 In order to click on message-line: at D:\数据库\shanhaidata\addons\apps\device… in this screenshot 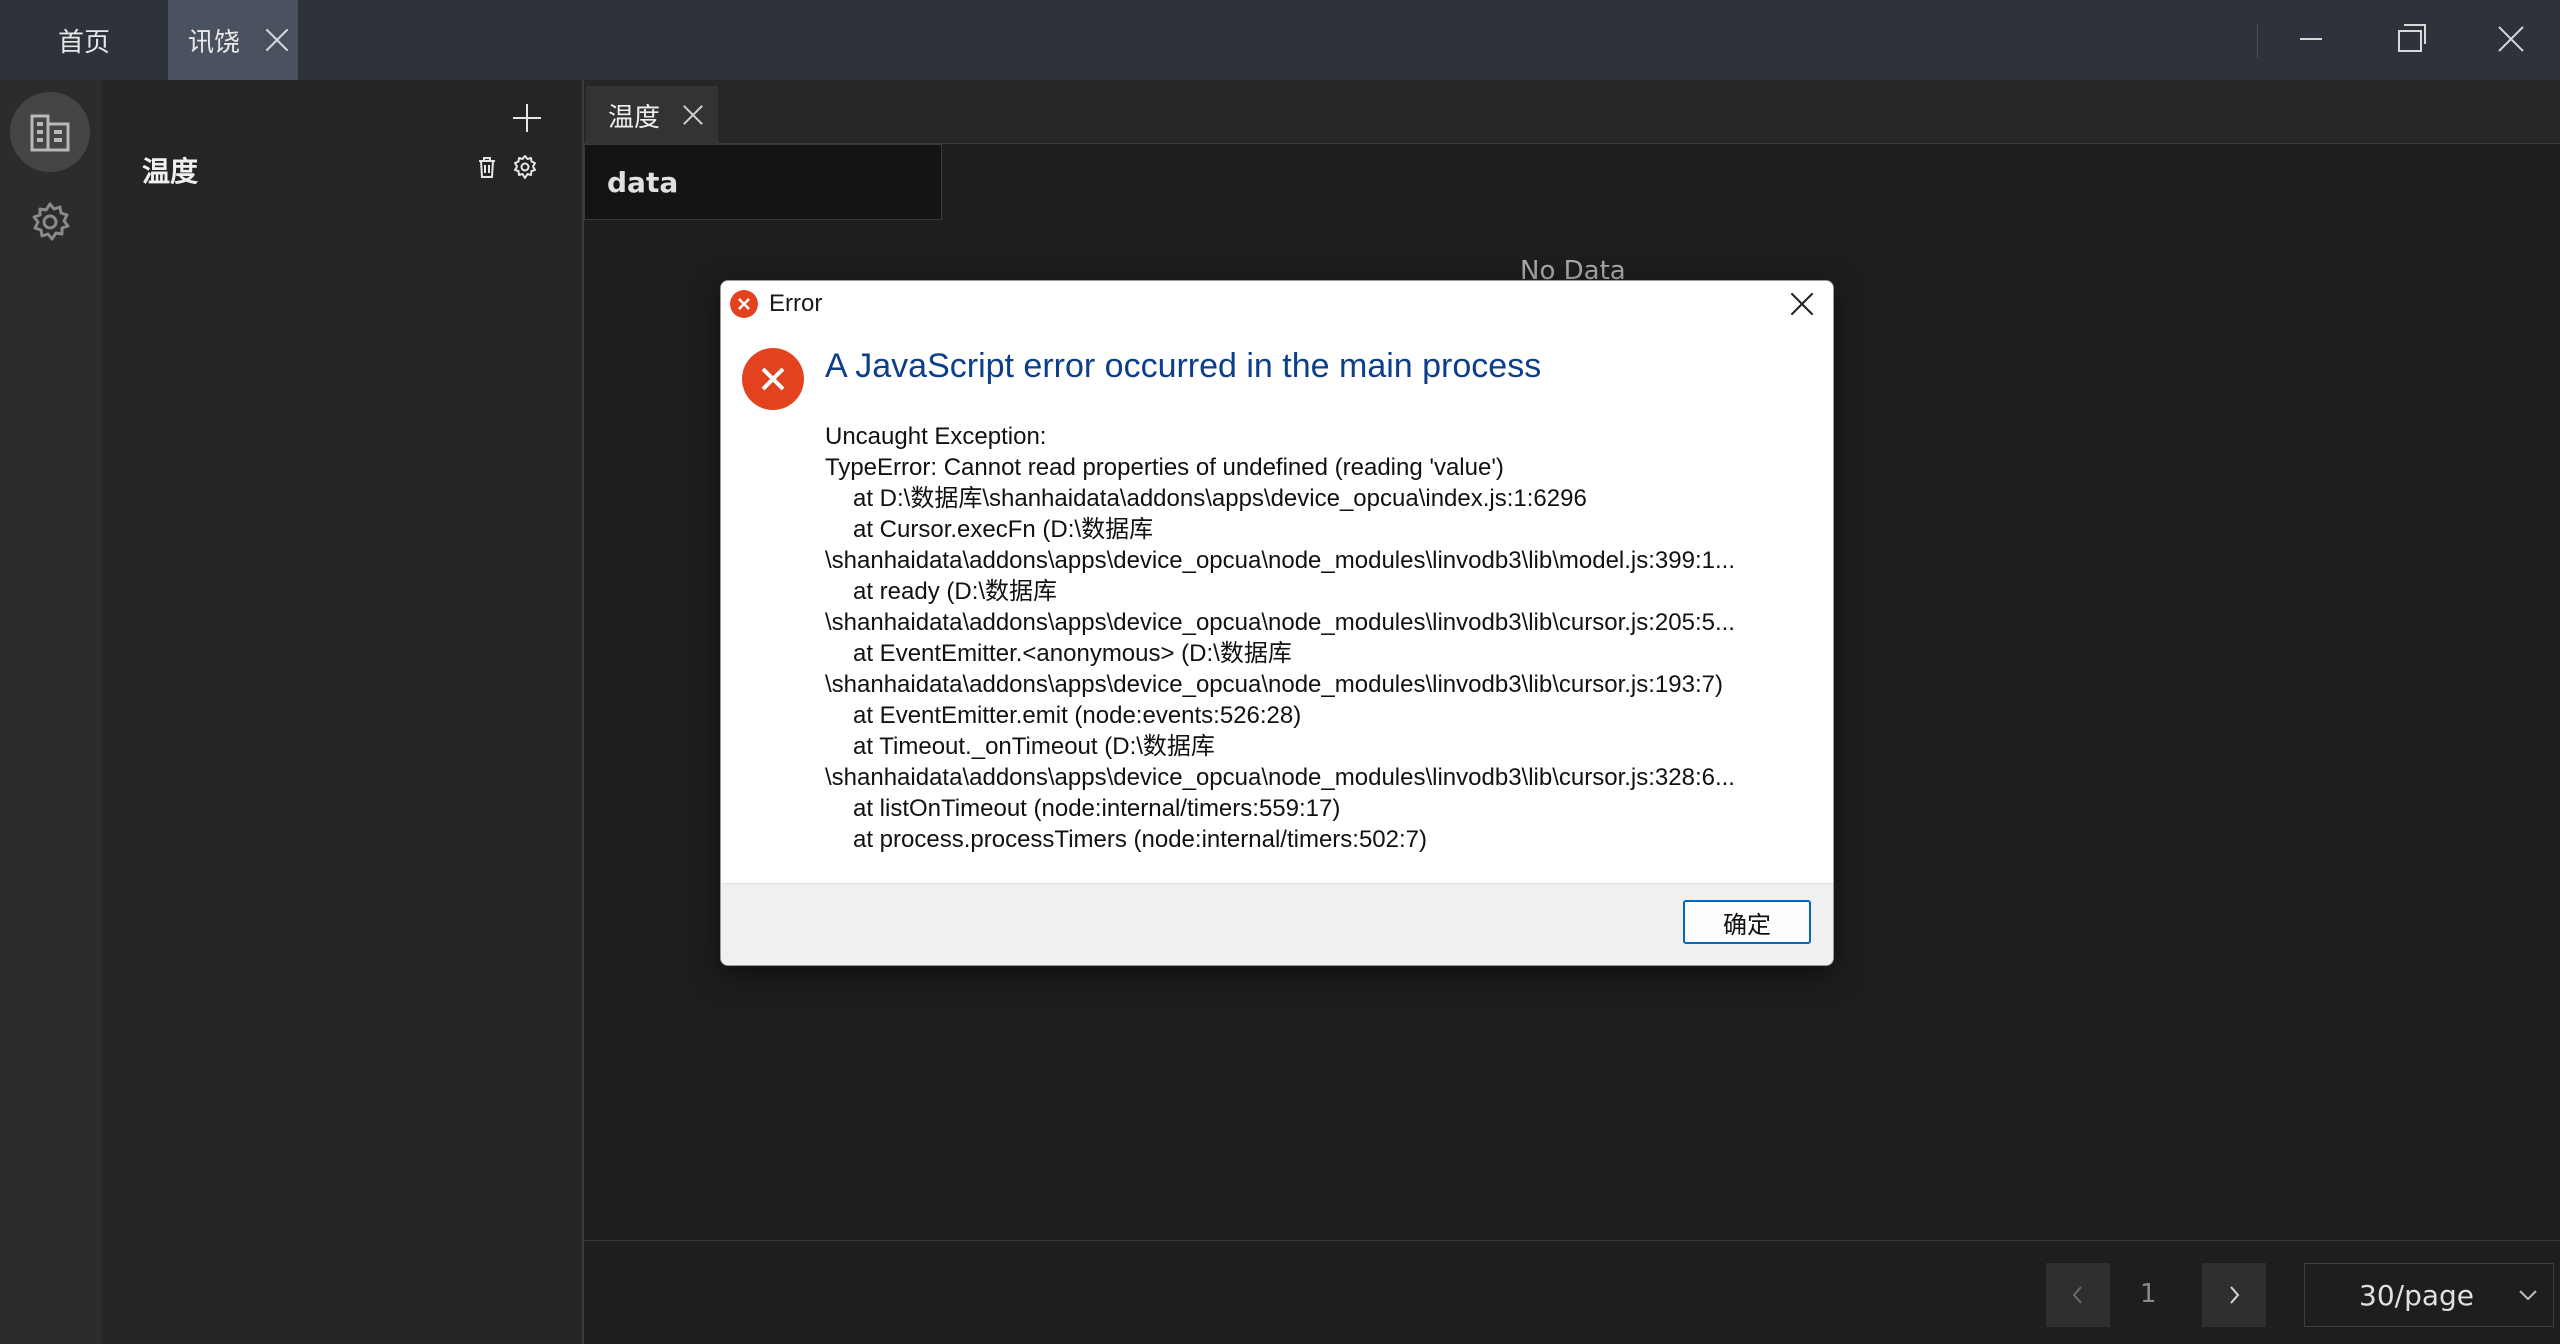, I will do `click(1220, 498)`.